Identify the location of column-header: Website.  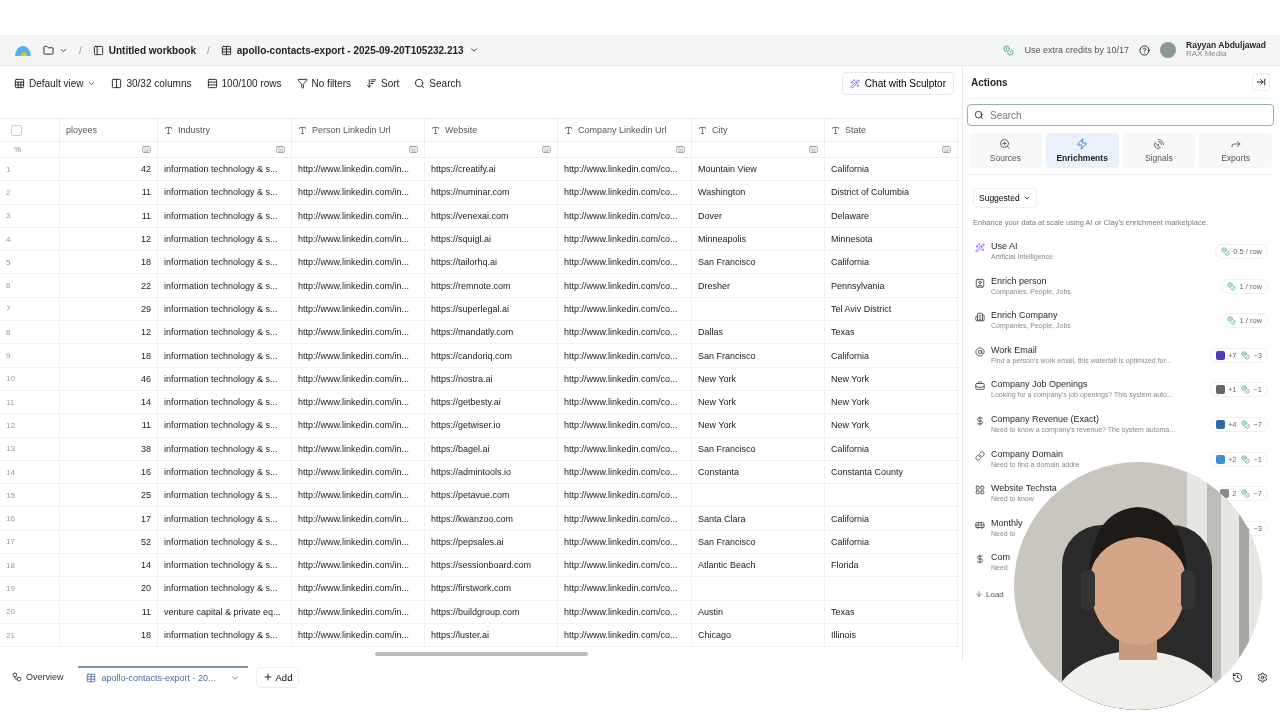
(461, 130).